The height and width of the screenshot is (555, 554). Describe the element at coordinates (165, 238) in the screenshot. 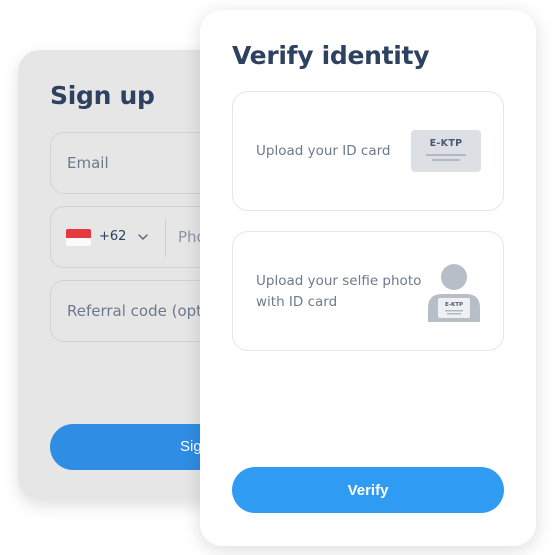

I see `phone-divider` at that location.